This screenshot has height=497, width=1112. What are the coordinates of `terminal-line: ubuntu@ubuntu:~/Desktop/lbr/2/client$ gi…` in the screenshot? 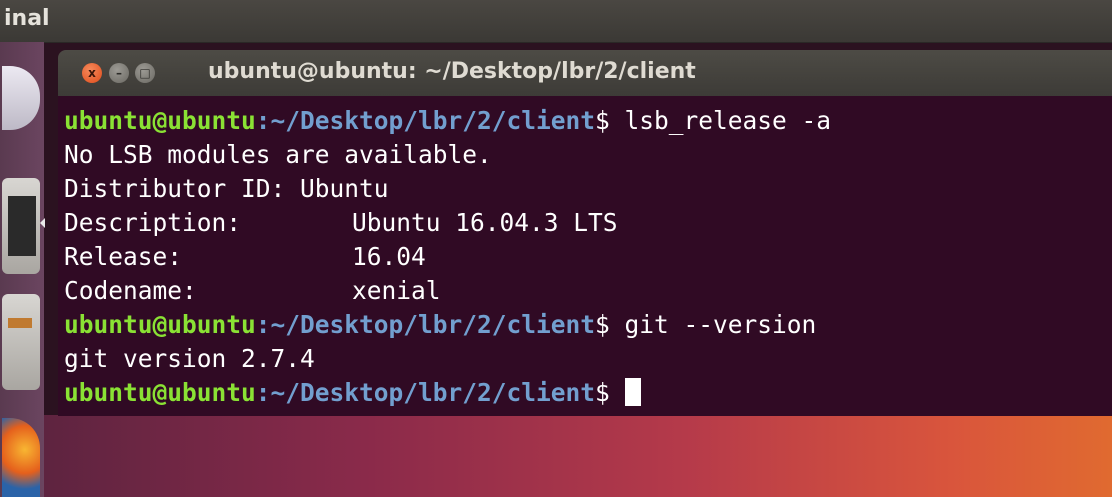 It's located at (440, 325).